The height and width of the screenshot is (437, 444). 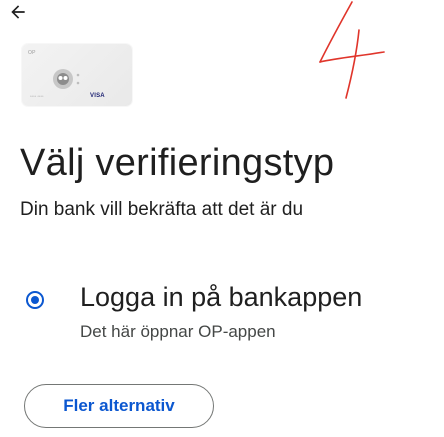 I want to click on page-subtitle: Din bank vill bekräfta att det är du, so click(x=162, y=209).